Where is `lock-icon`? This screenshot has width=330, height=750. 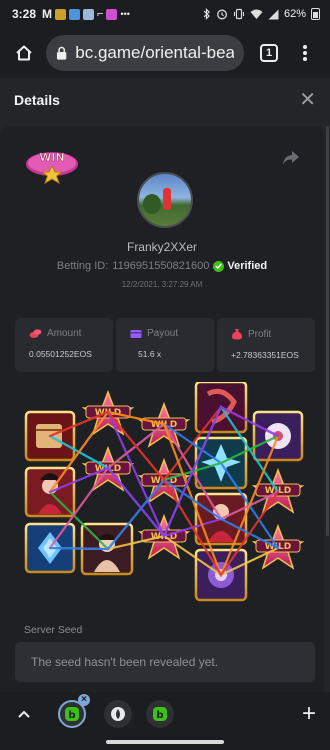
lock-icon is located at coordinates (61, 53).